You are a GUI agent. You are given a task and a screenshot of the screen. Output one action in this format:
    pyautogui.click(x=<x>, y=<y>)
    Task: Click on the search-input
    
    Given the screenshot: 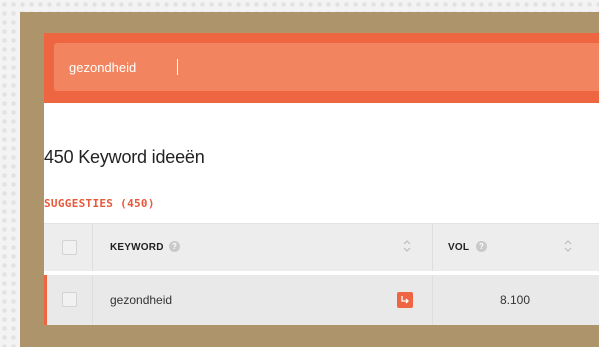 What is the action you would take?
    pyautogui.click(x=319, y=67)
    